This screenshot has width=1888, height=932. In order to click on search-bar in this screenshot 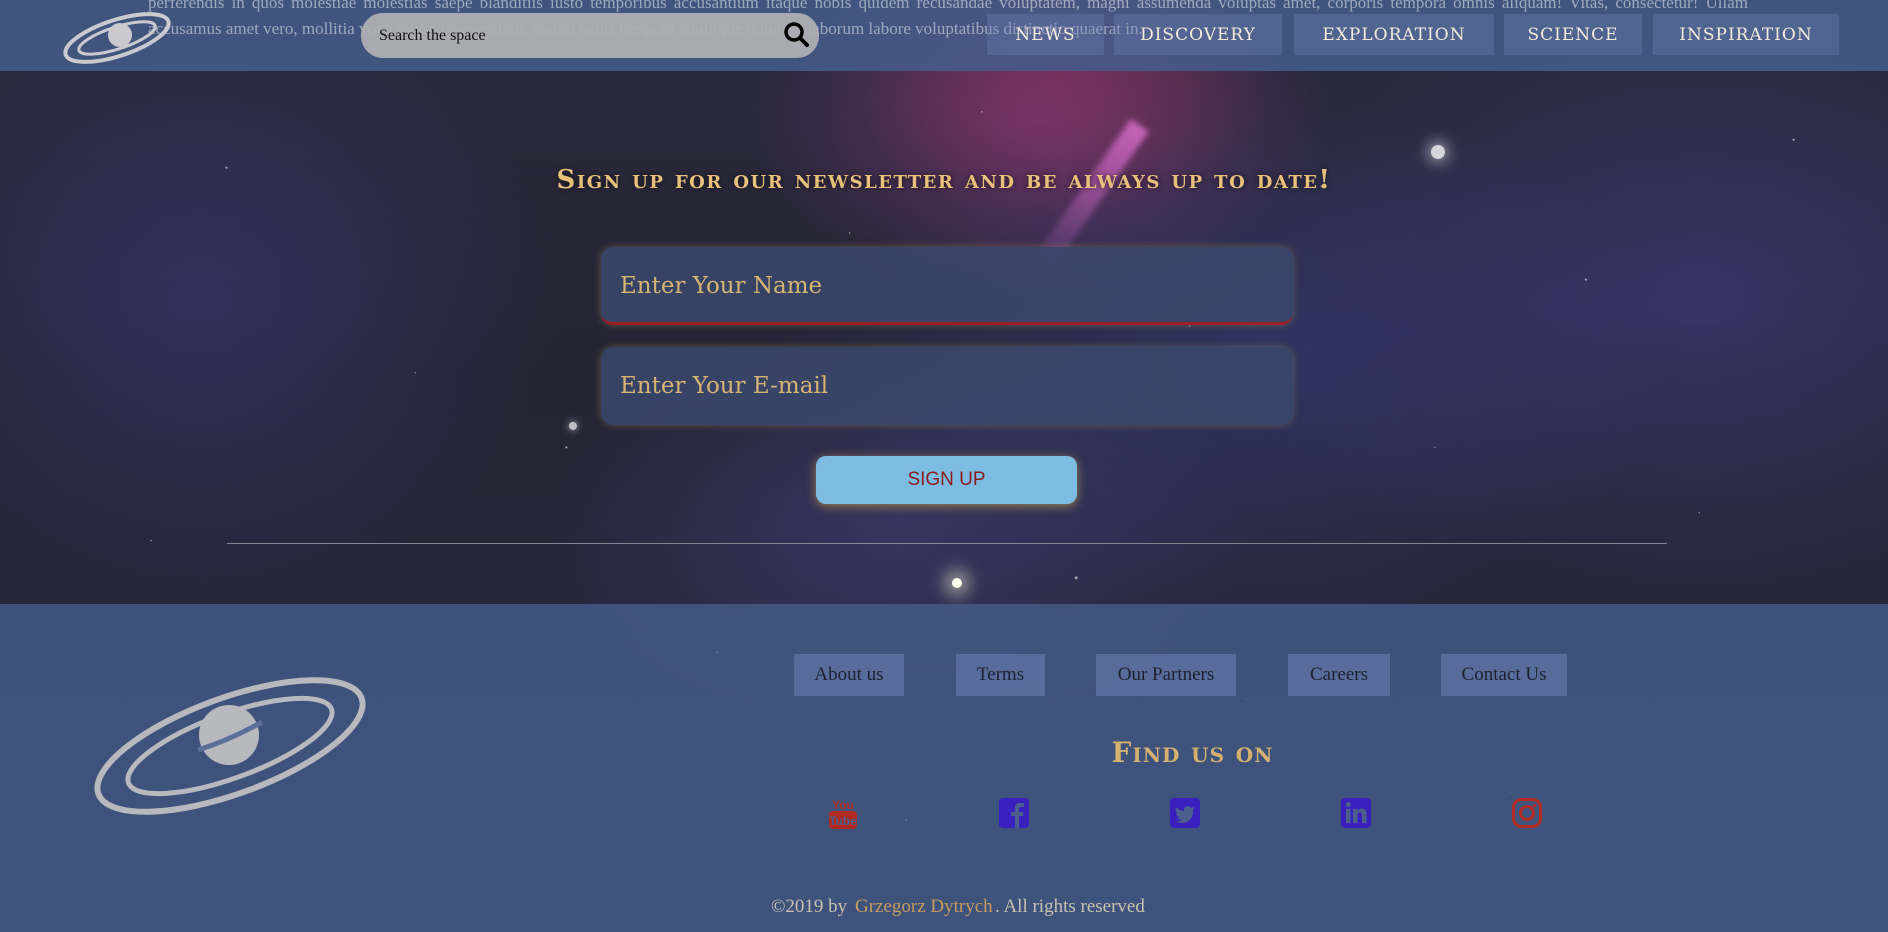, I will do `click(590, 35)`.